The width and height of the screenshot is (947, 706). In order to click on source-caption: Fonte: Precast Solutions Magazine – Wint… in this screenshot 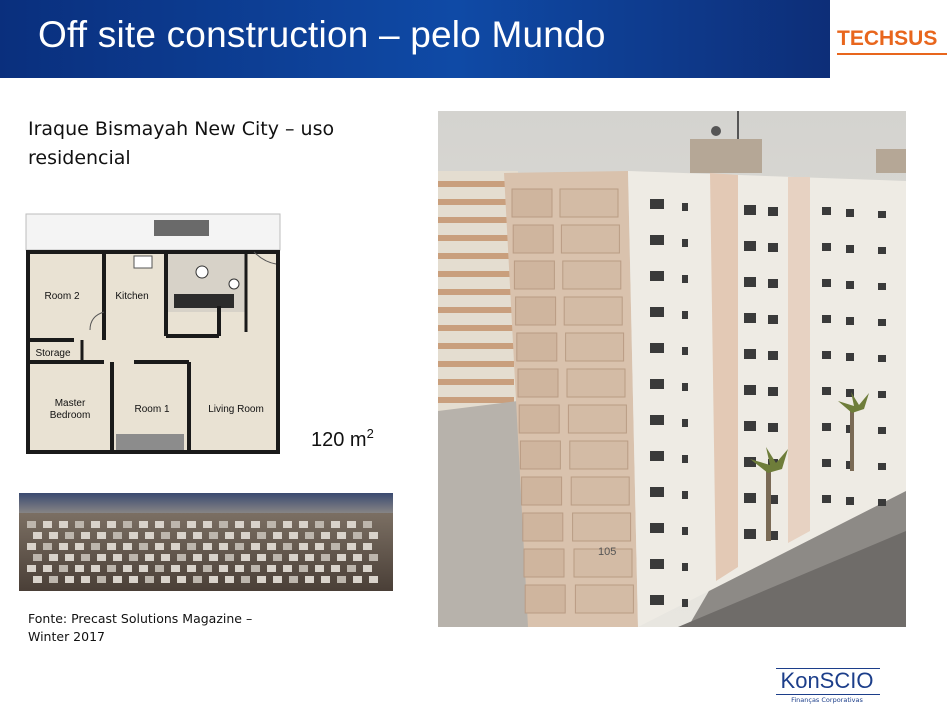, I will do `click(140, 627)`.